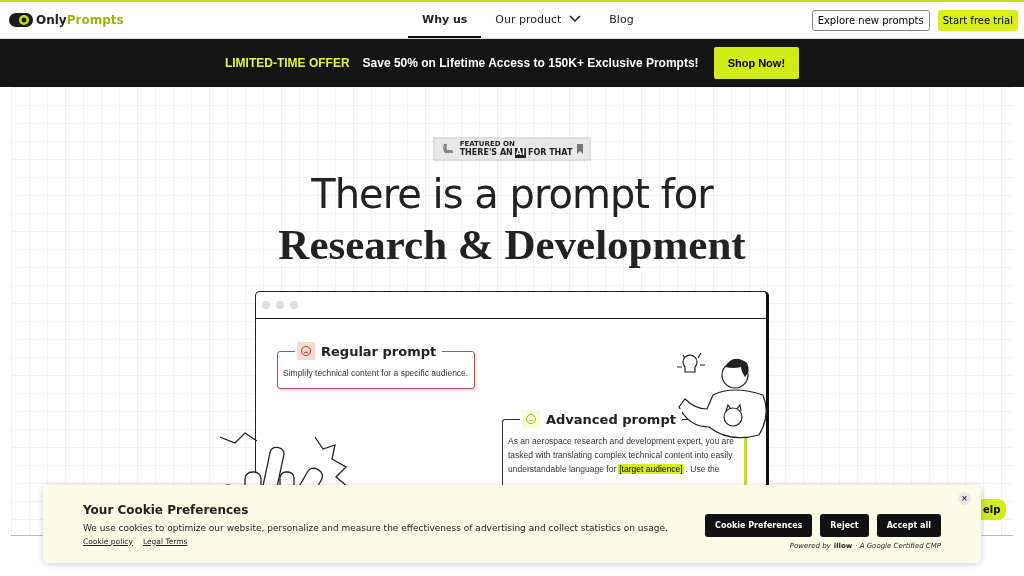 The image size is (1024, 576). What do you see at coordinates (870, 20) in the screenshot?
I see `explore-button: Explore new prompts` at bounding box center [870, 20].